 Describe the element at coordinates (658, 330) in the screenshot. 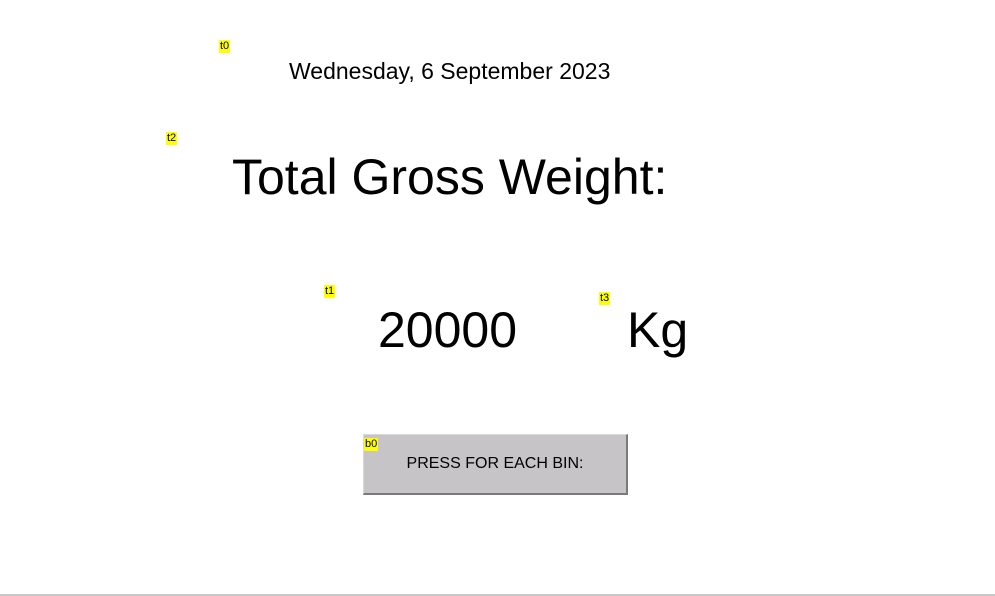

I see `weight-unit: Kg` at that location.